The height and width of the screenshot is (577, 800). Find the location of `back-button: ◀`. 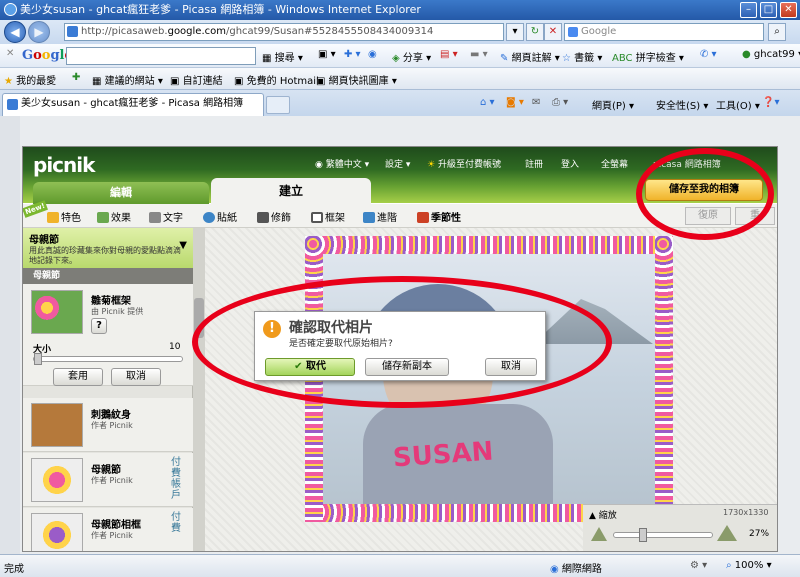

back-button: ◀ is located at coordinates (15, 32).